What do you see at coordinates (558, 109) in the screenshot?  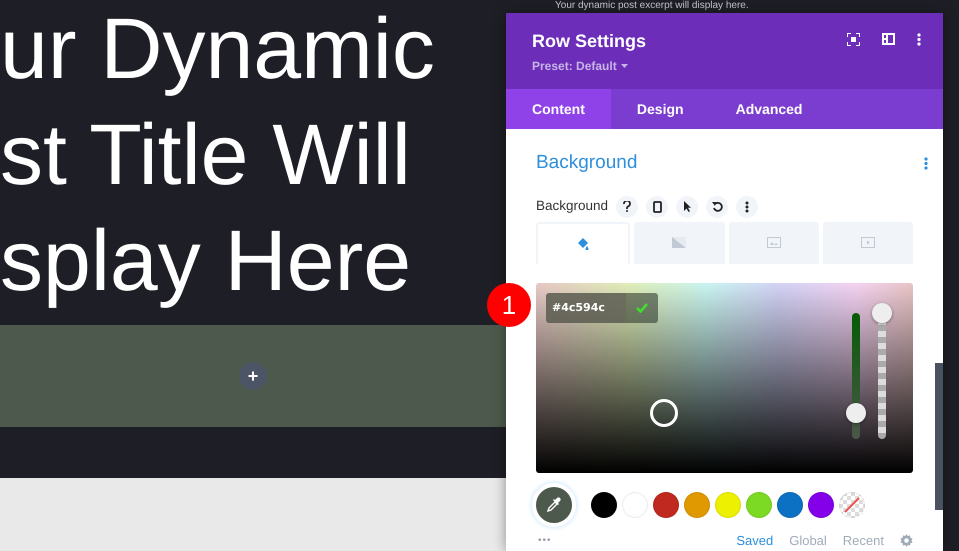 I see `panel-tab: Content` at bounding box center [558, 109].